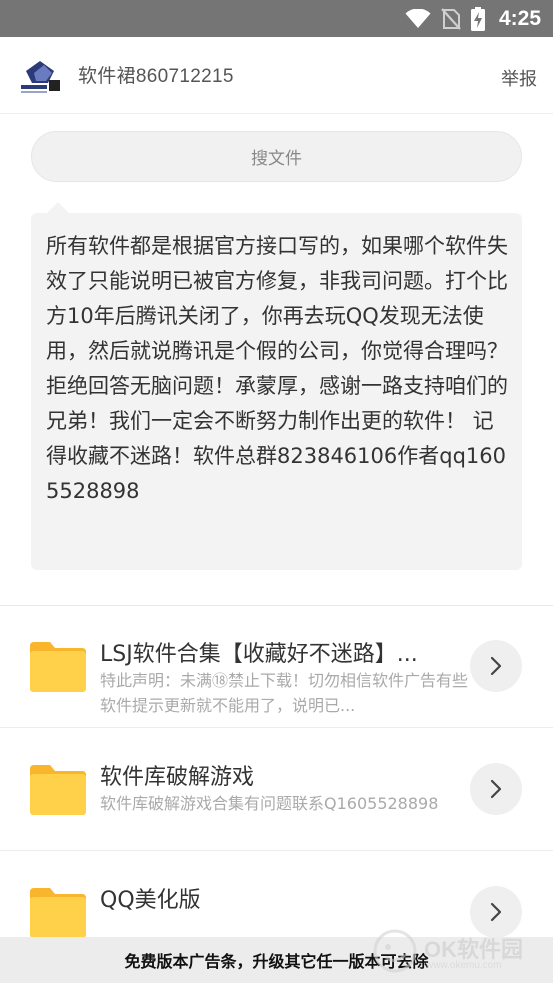 This screenshot has height=983, width=553. What do you see at coordinates (276, 75) in the screenshot?
I see `app-header: 软件裙860712215 举报` at bounding box center [276, 75].